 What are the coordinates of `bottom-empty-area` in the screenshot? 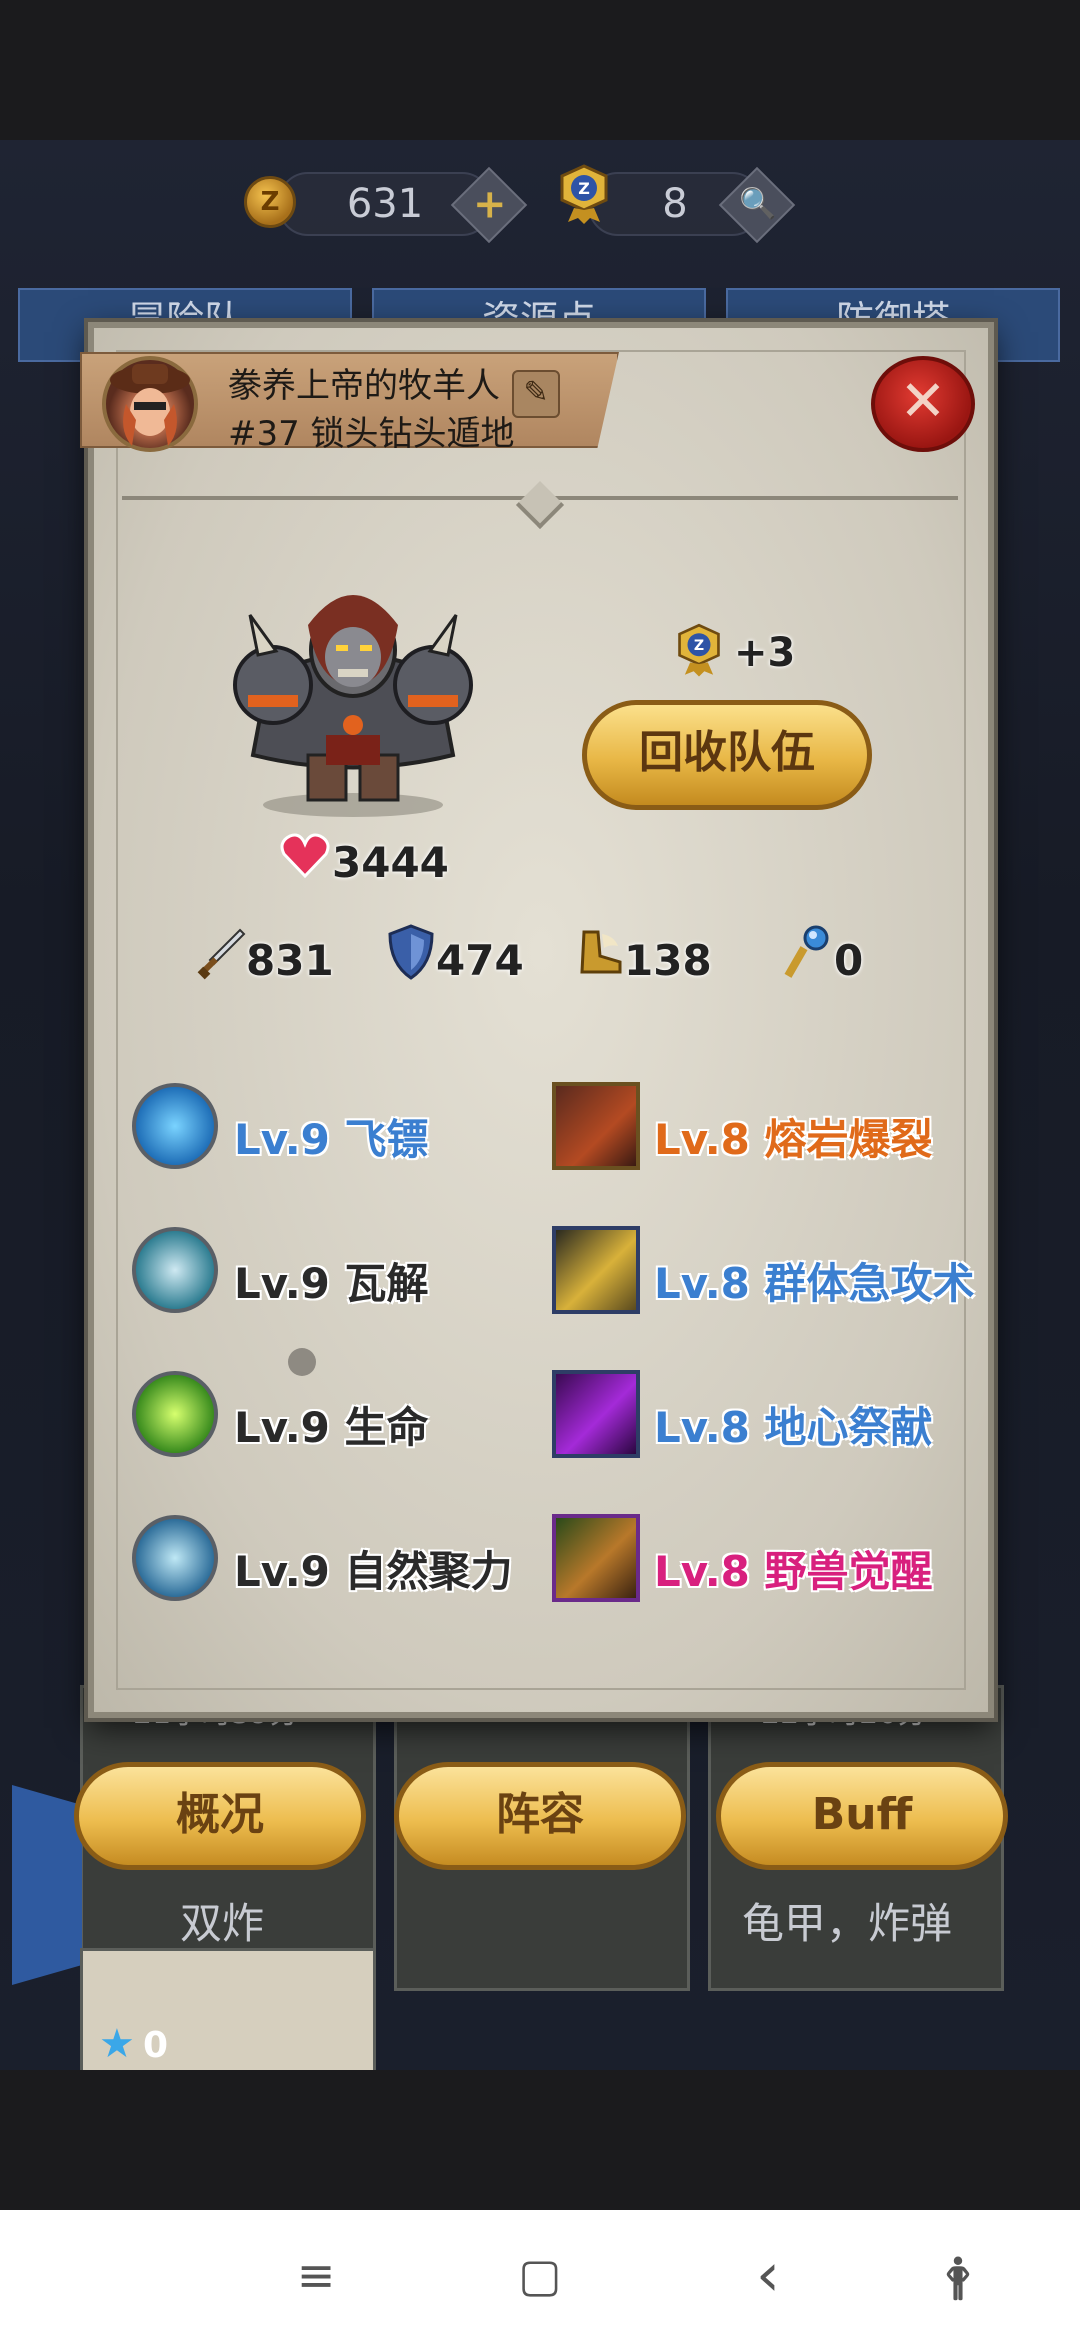 It's located at (540, 2140).